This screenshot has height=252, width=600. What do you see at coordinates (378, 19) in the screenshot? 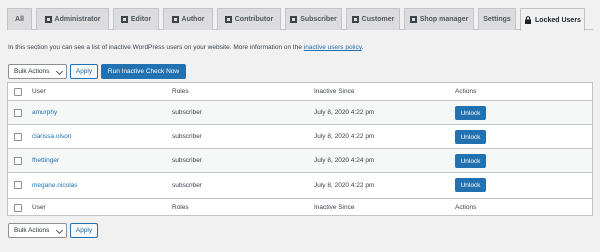
I see `tab-label: Customer` at bounding box center [378, 19].